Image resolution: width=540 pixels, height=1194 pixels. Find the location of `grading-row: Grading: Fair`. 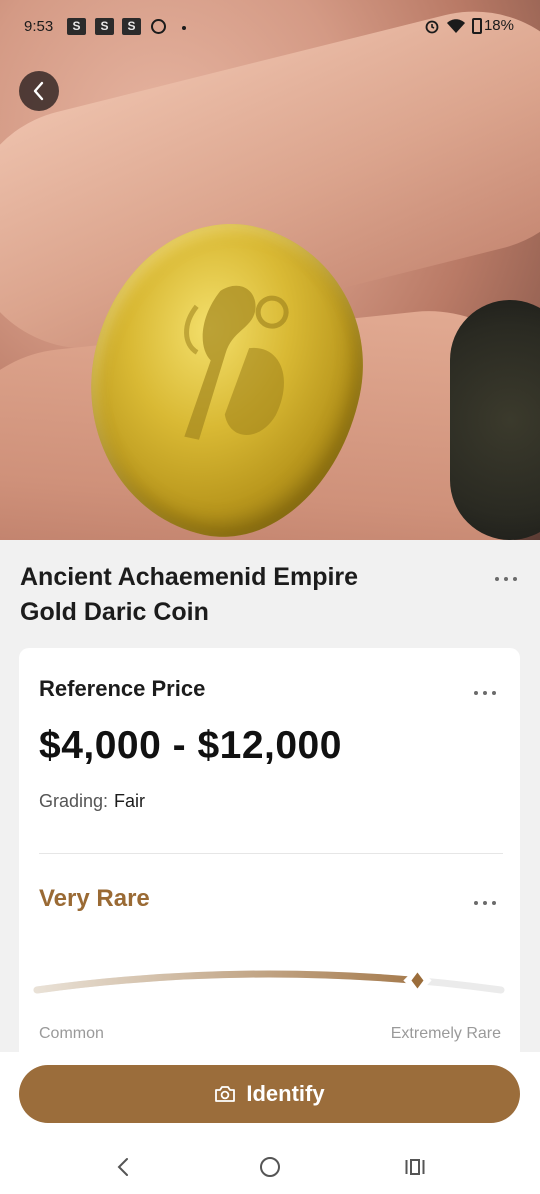

grading-row: Grading: Fair is located at coordinates (92, 801).